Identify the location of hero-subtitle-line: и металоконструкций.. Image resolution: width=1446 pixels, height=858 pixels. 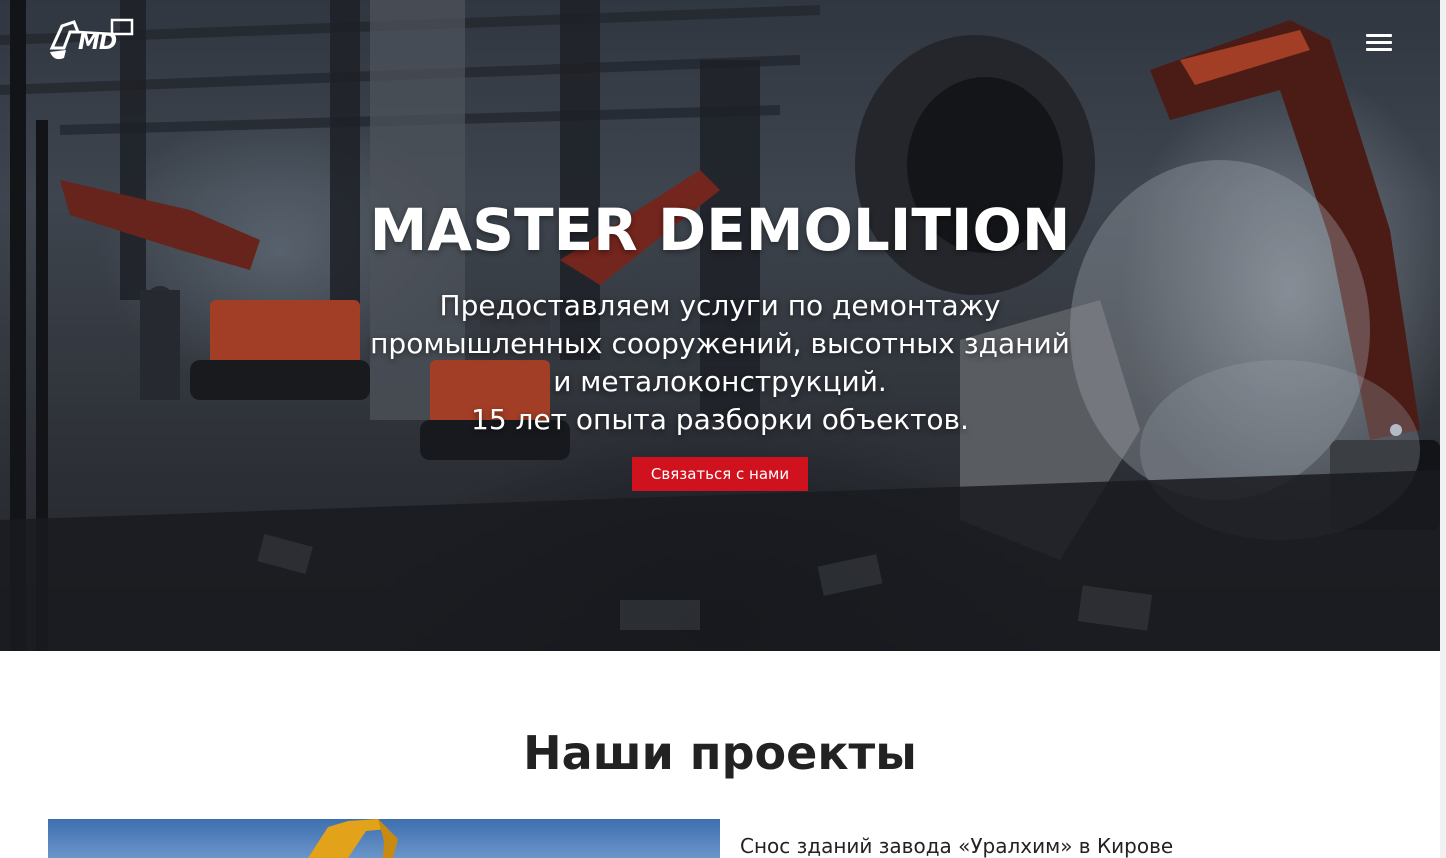
(720, 381).